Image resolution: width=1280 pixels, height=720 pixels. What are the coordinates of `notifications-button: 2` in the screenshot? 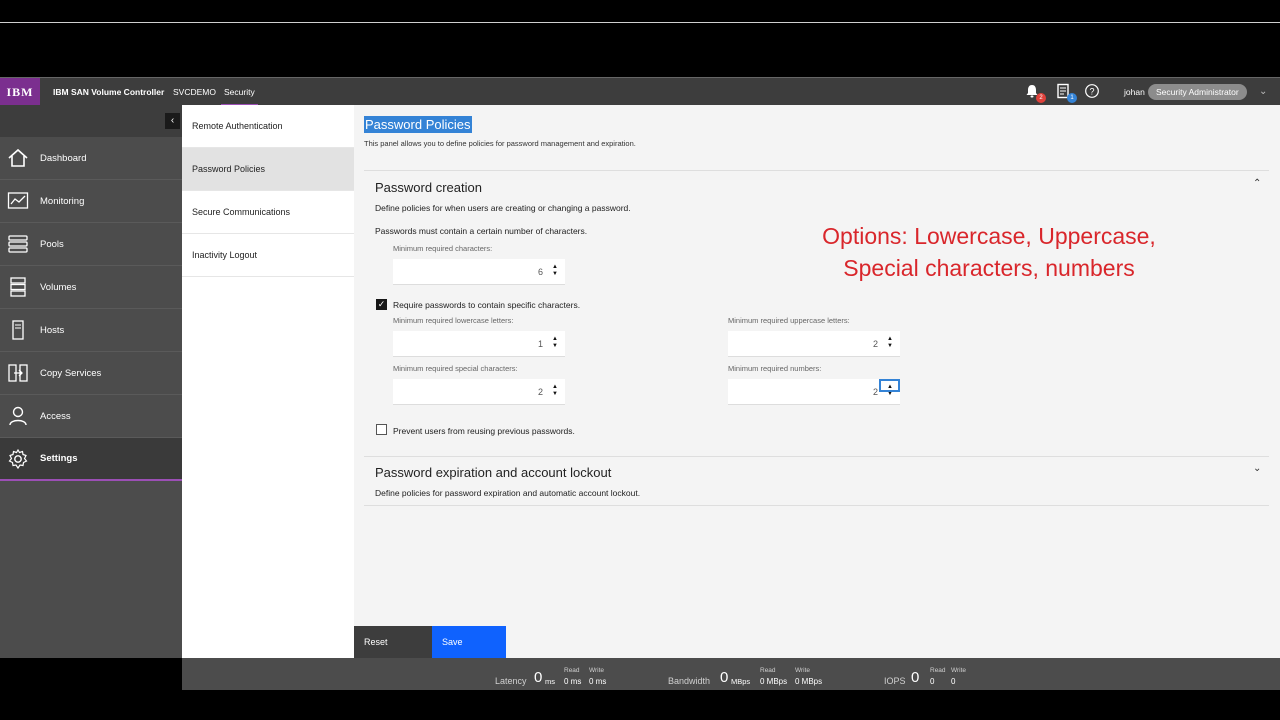 It's located at (1035, 93).